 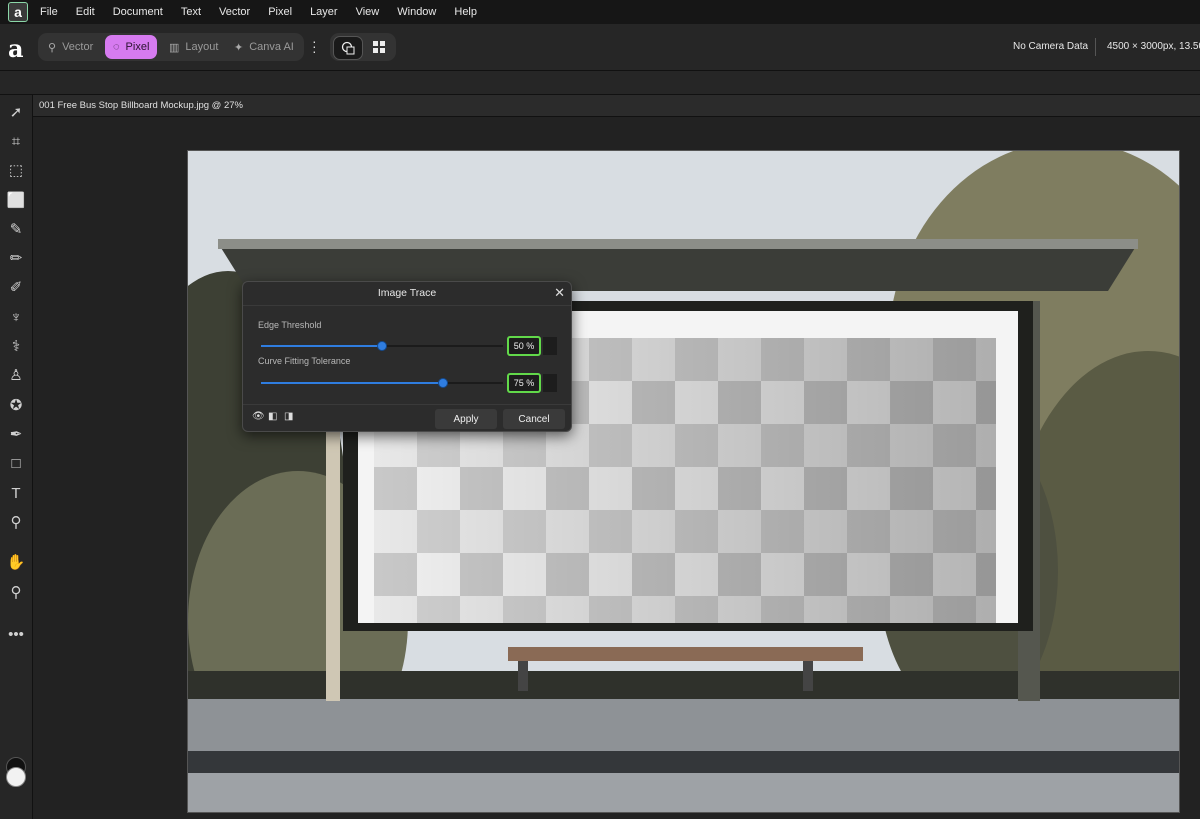 What do you see at coordinates (16, 375) in the screenshot?
I see `clone-stamp-icon: ♙` at bounding box center [16, 375].